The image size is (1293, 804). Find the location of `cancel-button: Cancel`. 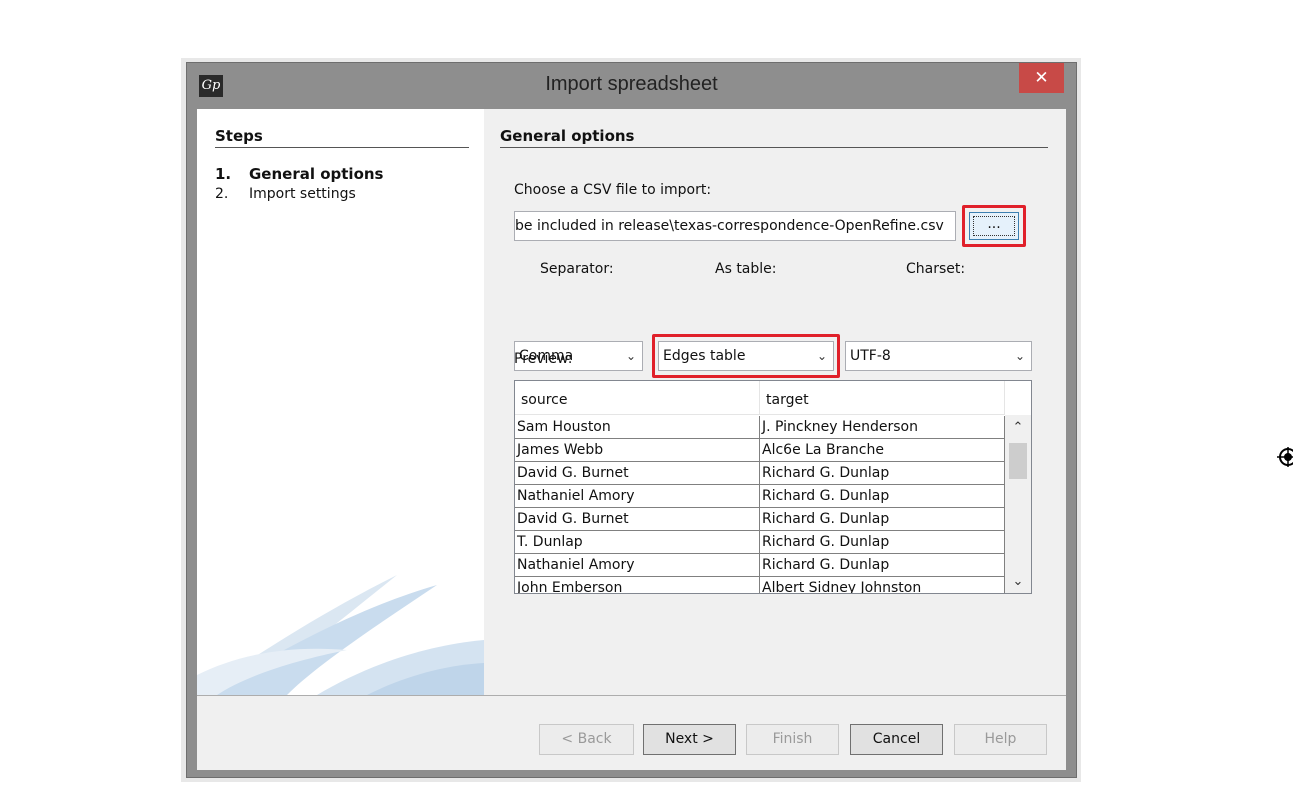

cancel-button: Cancel is located at coordinates (896, 739).